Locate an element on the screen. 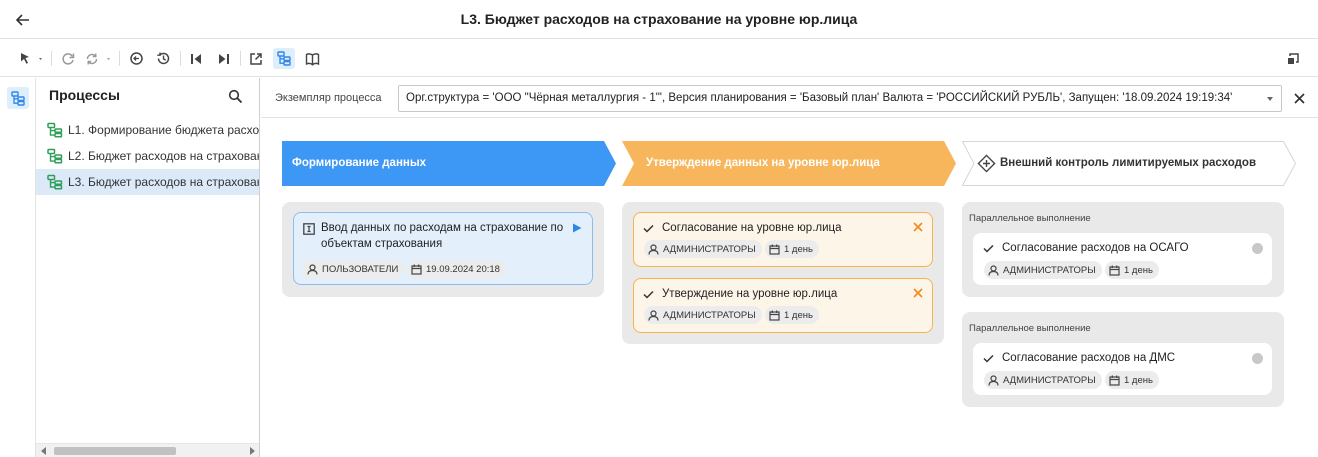  task-title: Утверждение на уровне юр.лица is located at coordinates (750, 294).